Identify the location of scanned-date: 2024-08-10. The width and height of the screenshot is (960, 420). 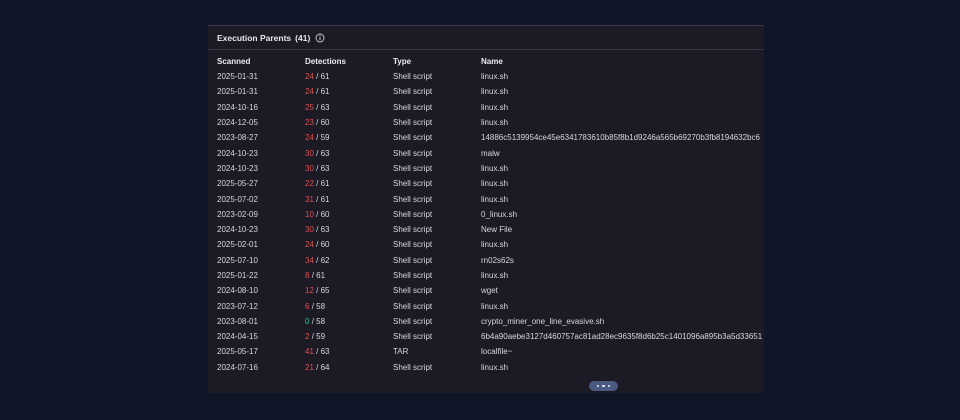
(237, 291).